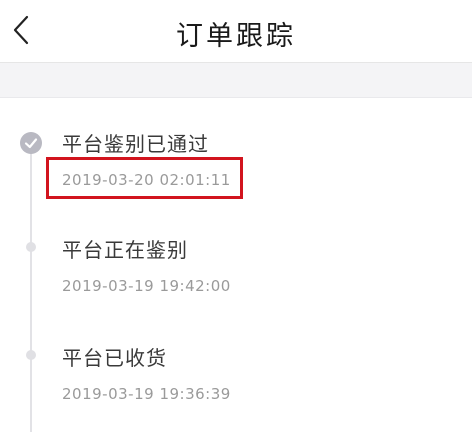 This screenshot has height=432, width=472. I want to click on timeline-dot-done, so click(31, 143).